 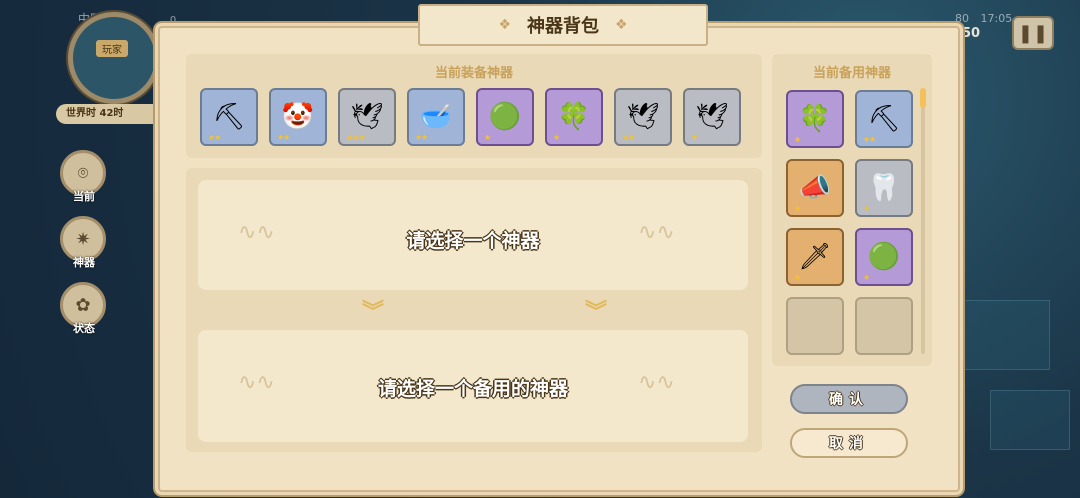 I want to click on status-icon: ✿, so click(x=83, y=305).